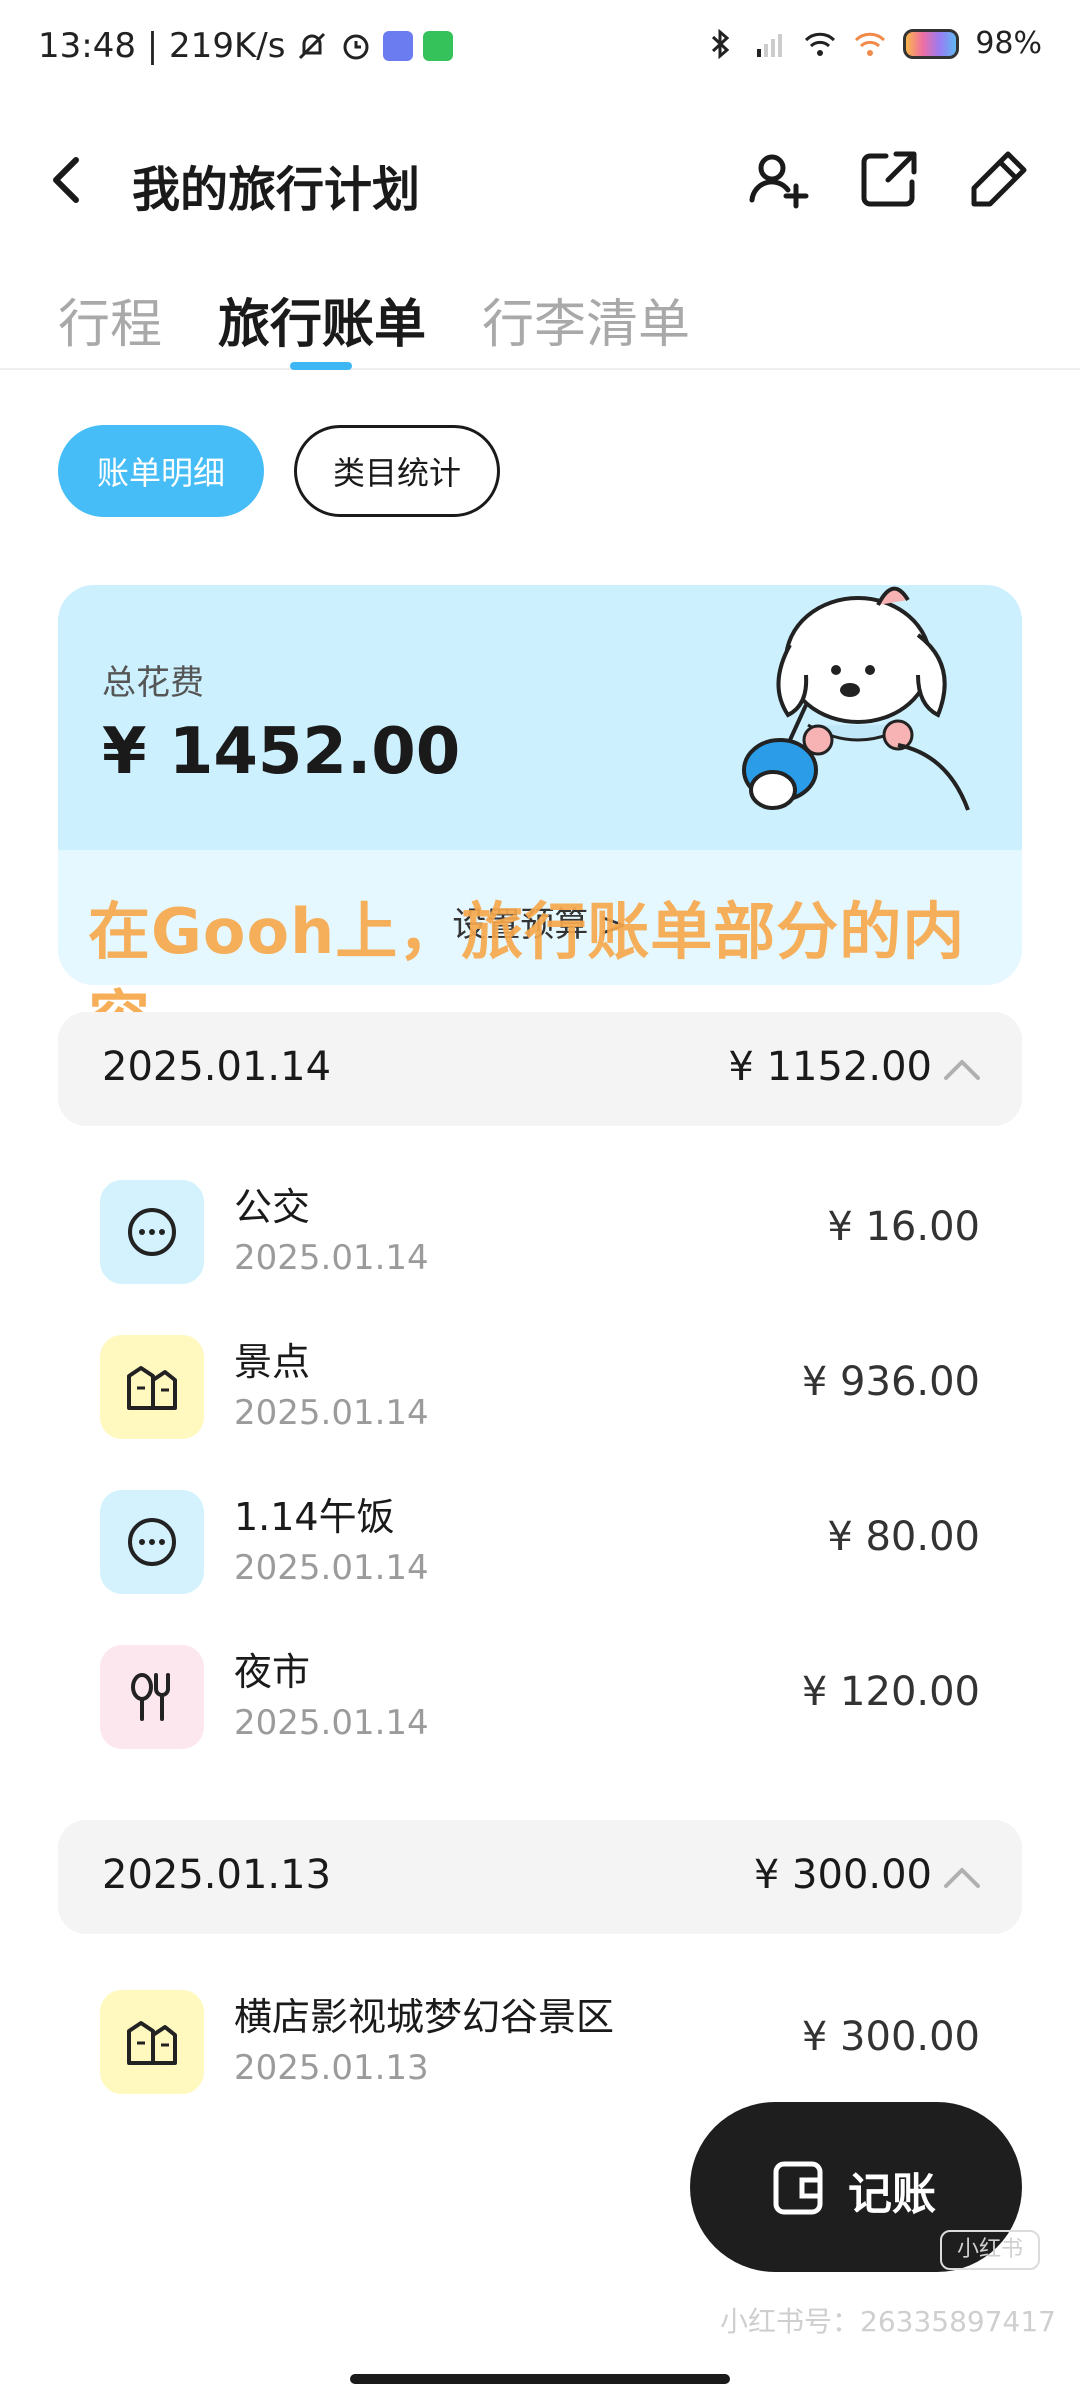 This screenshot has width=1080, height=2401. Describe the element at coordinates (540, 1235) in the screenshot. I see `expense-item: 公交 2025.01.14 ¥ 16.00` at that location.